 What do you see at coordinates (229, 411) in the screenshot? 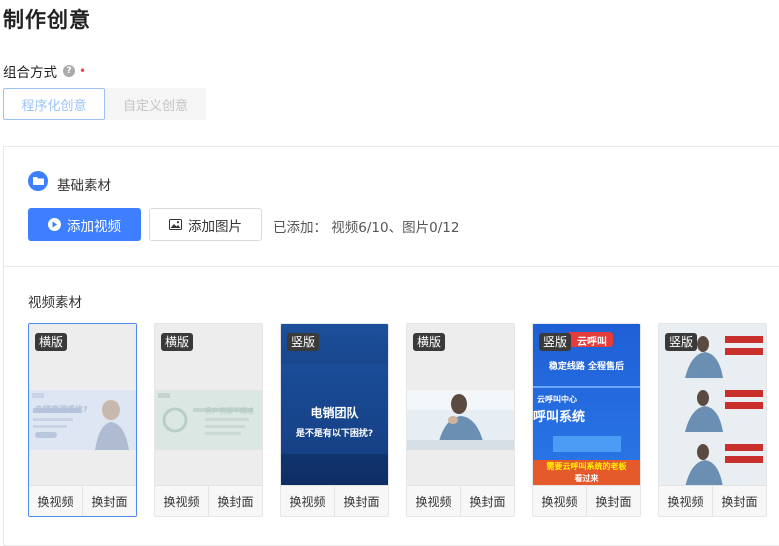
I see `thumb-text: 客户资源不精准` at bounding box center [229, 411].